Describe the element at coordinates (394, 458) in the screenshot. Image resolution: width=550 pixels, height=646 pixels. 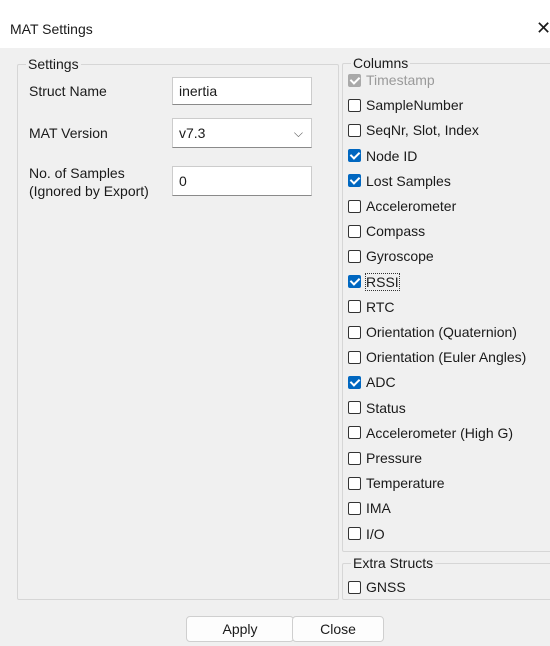
I see `checkbox-label: Pressure` at that location.